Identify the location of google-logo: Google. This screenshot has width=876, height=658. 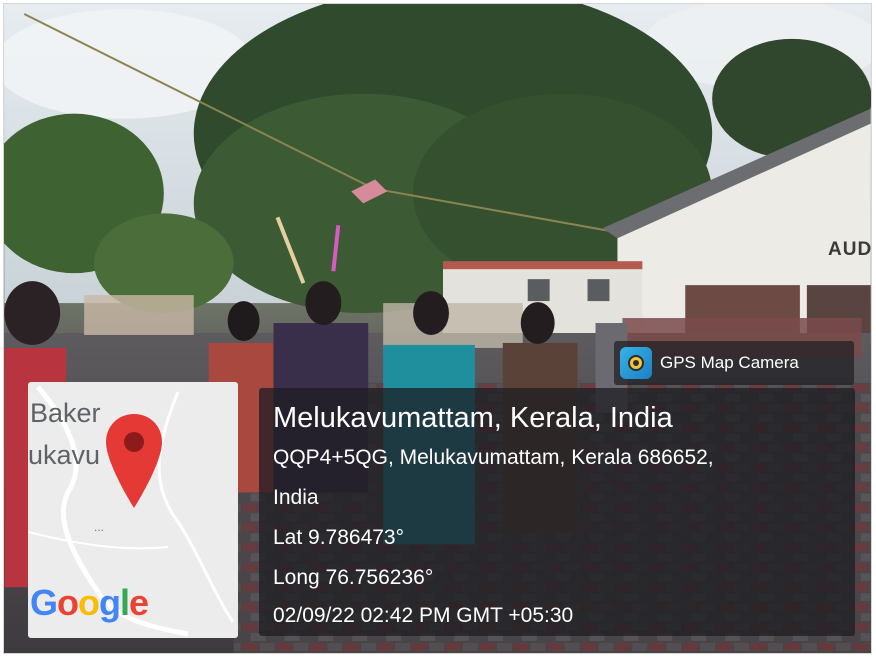
(89, 602).